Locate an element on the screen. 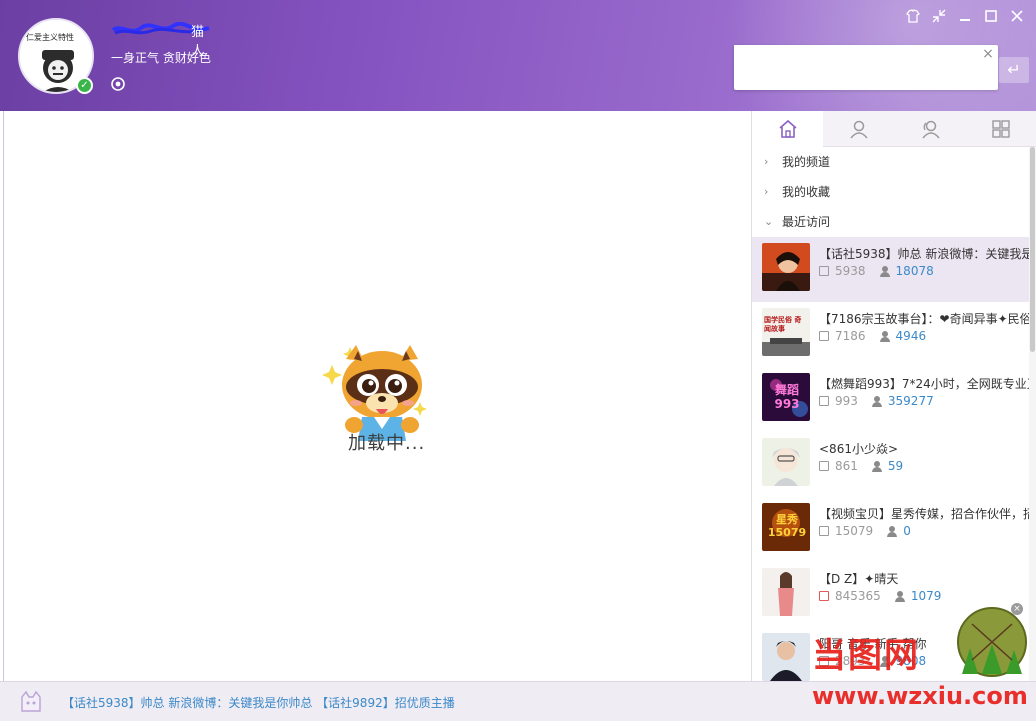 The height and width of the screenshot is (721, 1036). avatar-caption: 仁爱主义特性 is located at coordinates (50, 37).